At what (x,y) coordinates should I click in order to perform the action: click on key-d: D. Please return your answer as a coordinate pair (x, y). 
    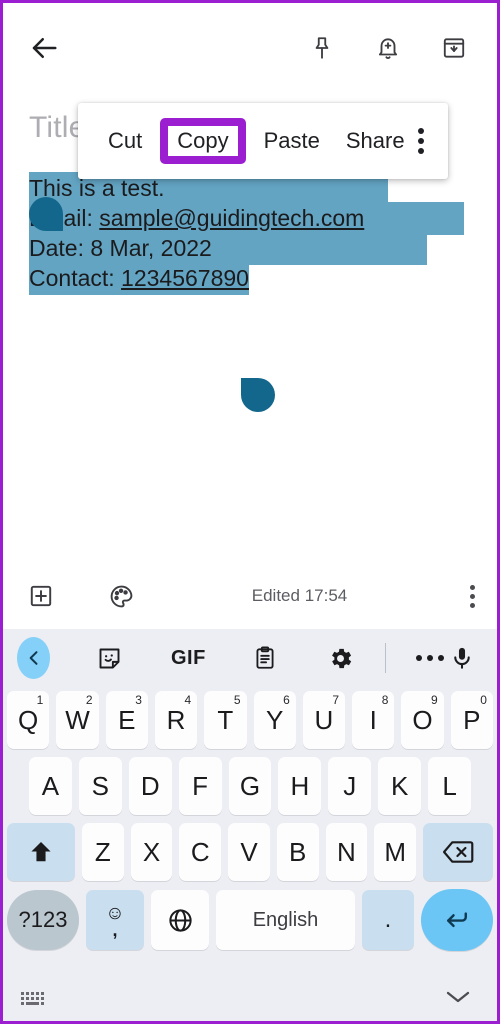
    Looking at the image, I should click on (150, 786).